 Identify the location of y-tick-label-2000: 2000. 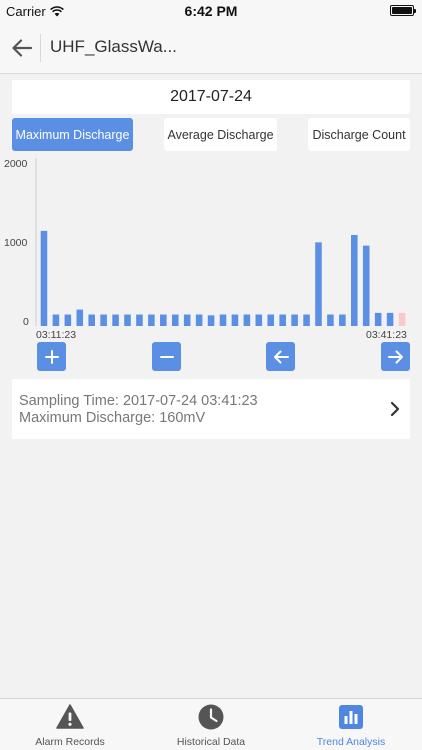
(16, 164).